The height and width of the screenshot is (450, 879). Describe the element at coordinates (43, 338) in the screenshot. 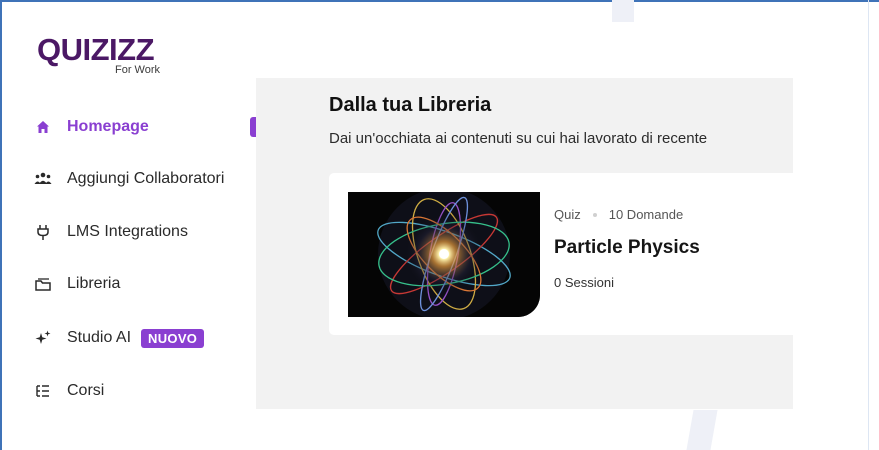

I see `sparkles-icon` at that location.